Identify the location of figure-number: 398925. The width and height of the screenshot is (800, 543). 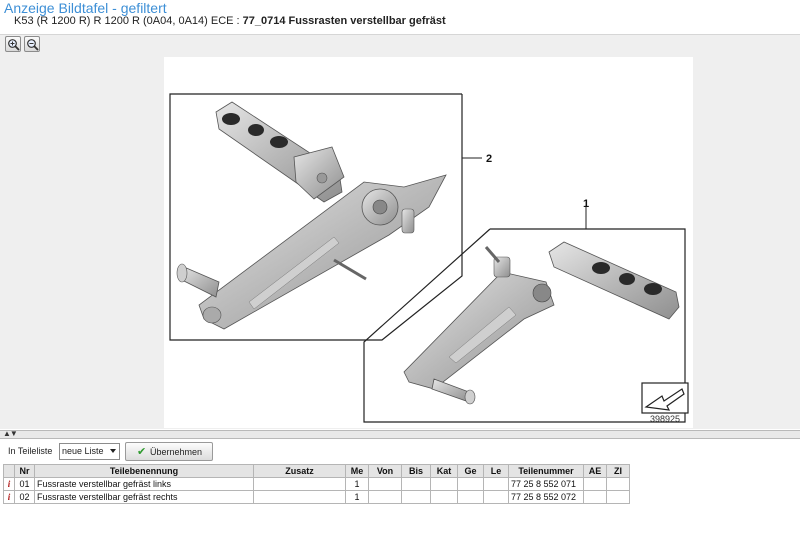
(665, 419).